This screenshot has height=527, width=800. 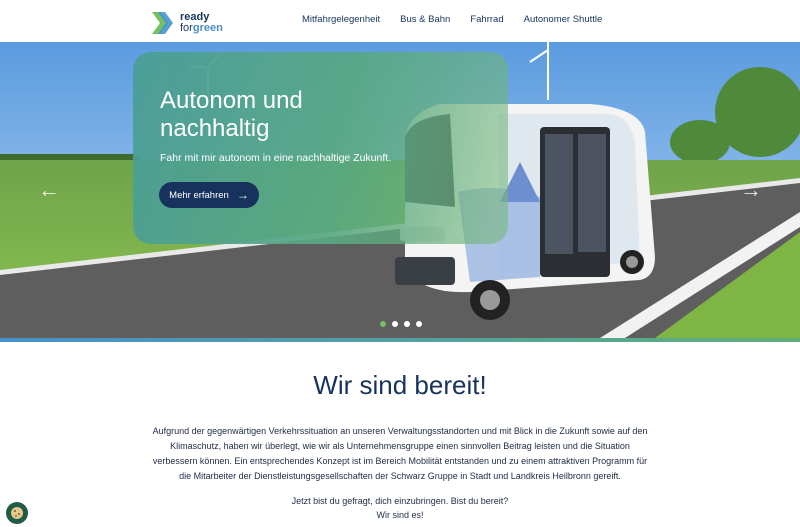 I want to click on hero-bottom-accent-bar, so click(x=400, y=340).